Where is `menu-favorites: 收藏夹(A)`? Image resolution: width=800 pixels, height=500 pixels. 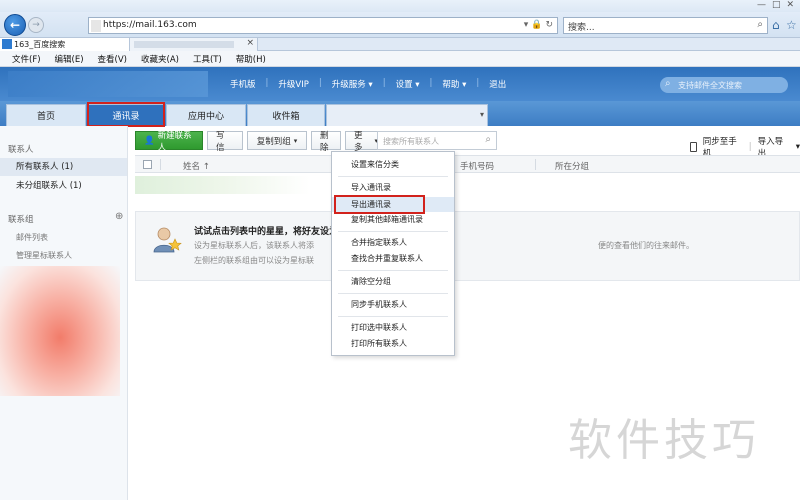
menu-favorites: 收藏夹(A) is located at coordinates (160, 59).